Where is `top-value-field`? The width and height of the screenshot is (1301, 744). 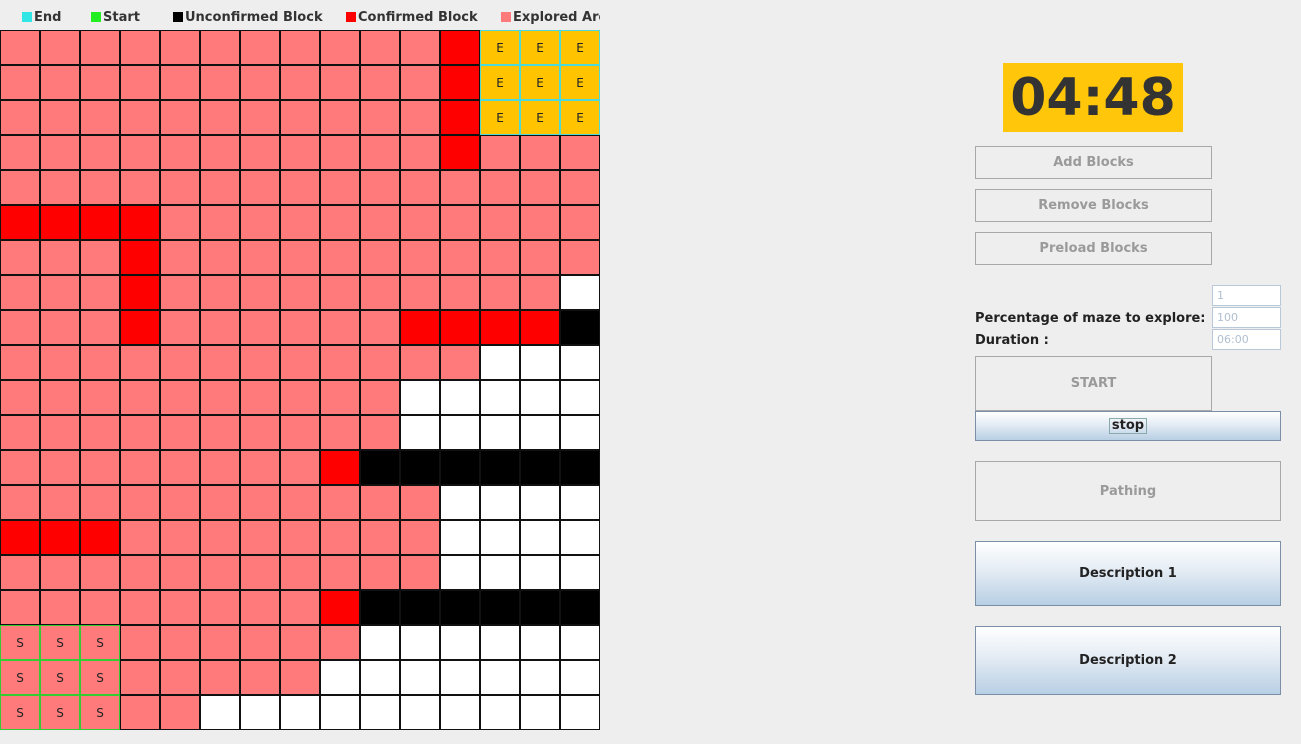 top-value-field is located at coordinates (1246, 295).